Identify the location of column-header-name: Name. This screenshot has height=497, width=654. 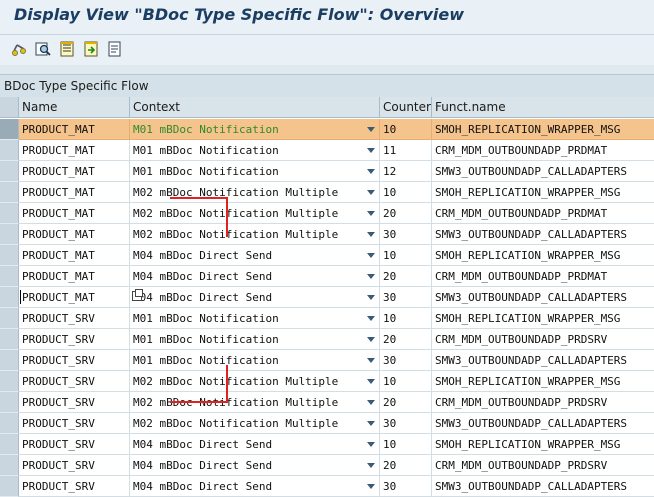
(74, 107).